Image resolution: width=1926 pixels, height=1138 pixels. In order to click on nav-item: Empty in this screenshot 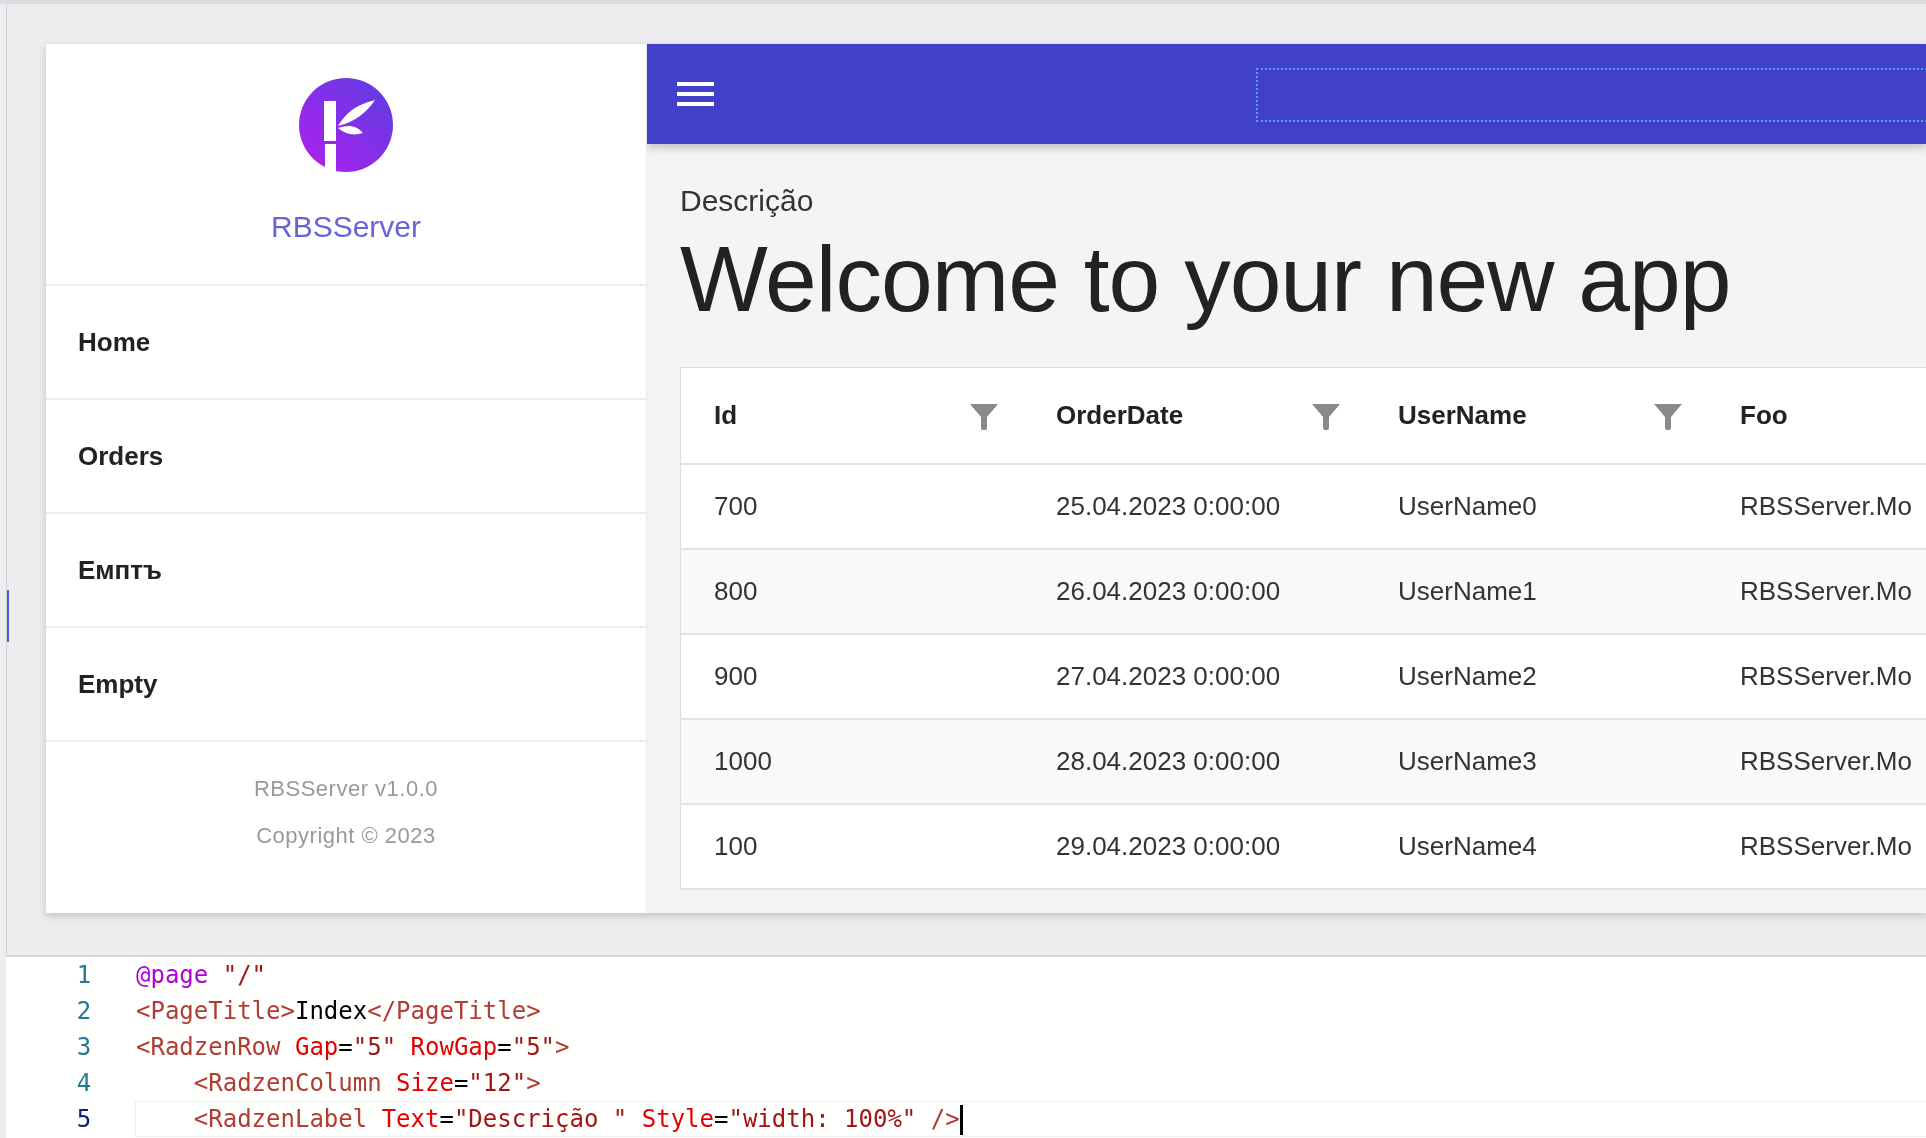, I will do `click(346, 685)`.